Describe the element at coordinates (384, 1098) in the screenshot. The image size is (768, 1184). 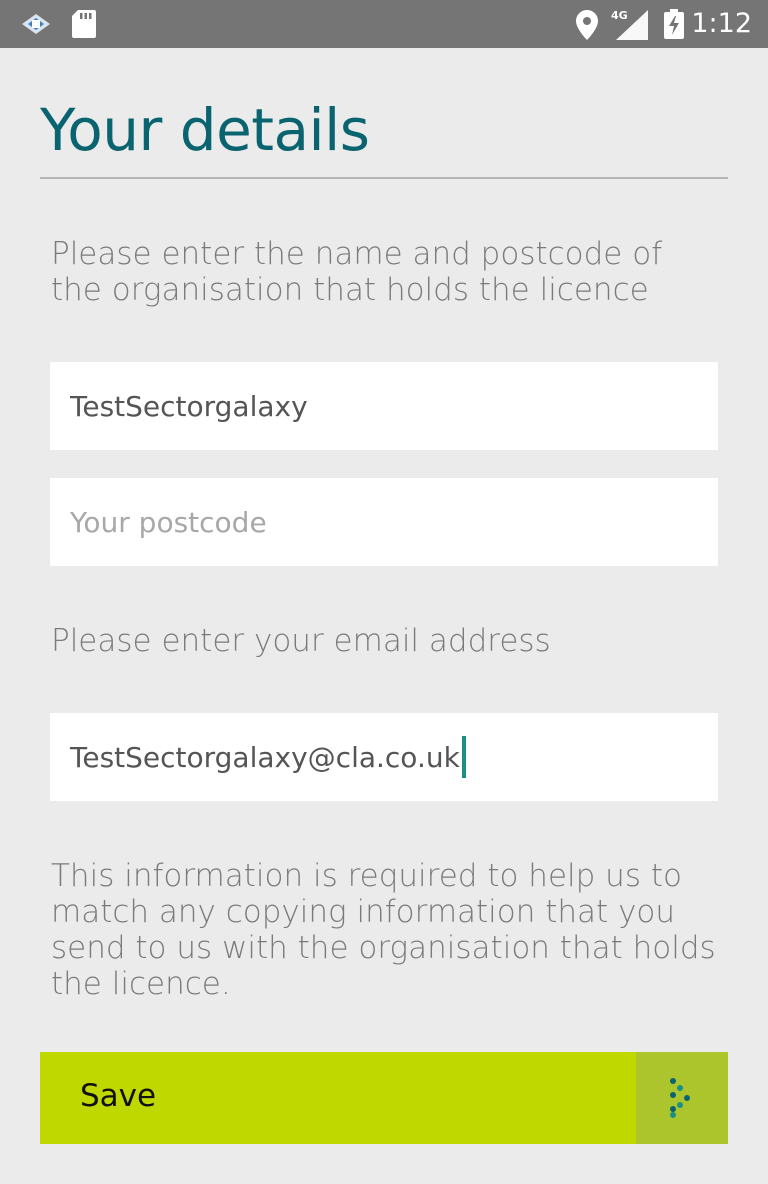
I see `save-button: Save` at that location.